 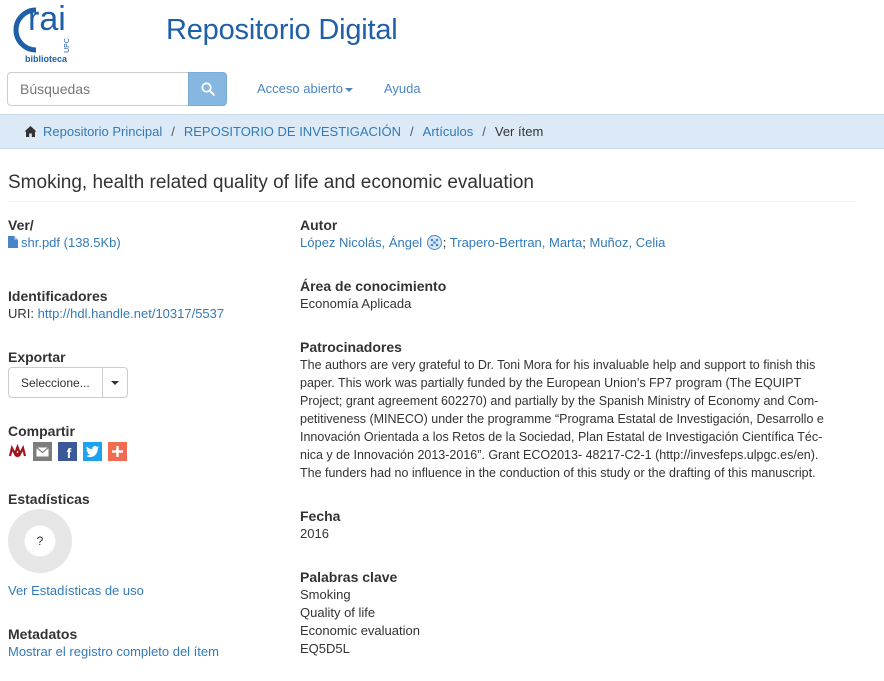 What do you see at coordinates (448, 131) in the screenshot?
I see `breadcrumb-subcollection: Artículos` at bounding box center [448, 131].